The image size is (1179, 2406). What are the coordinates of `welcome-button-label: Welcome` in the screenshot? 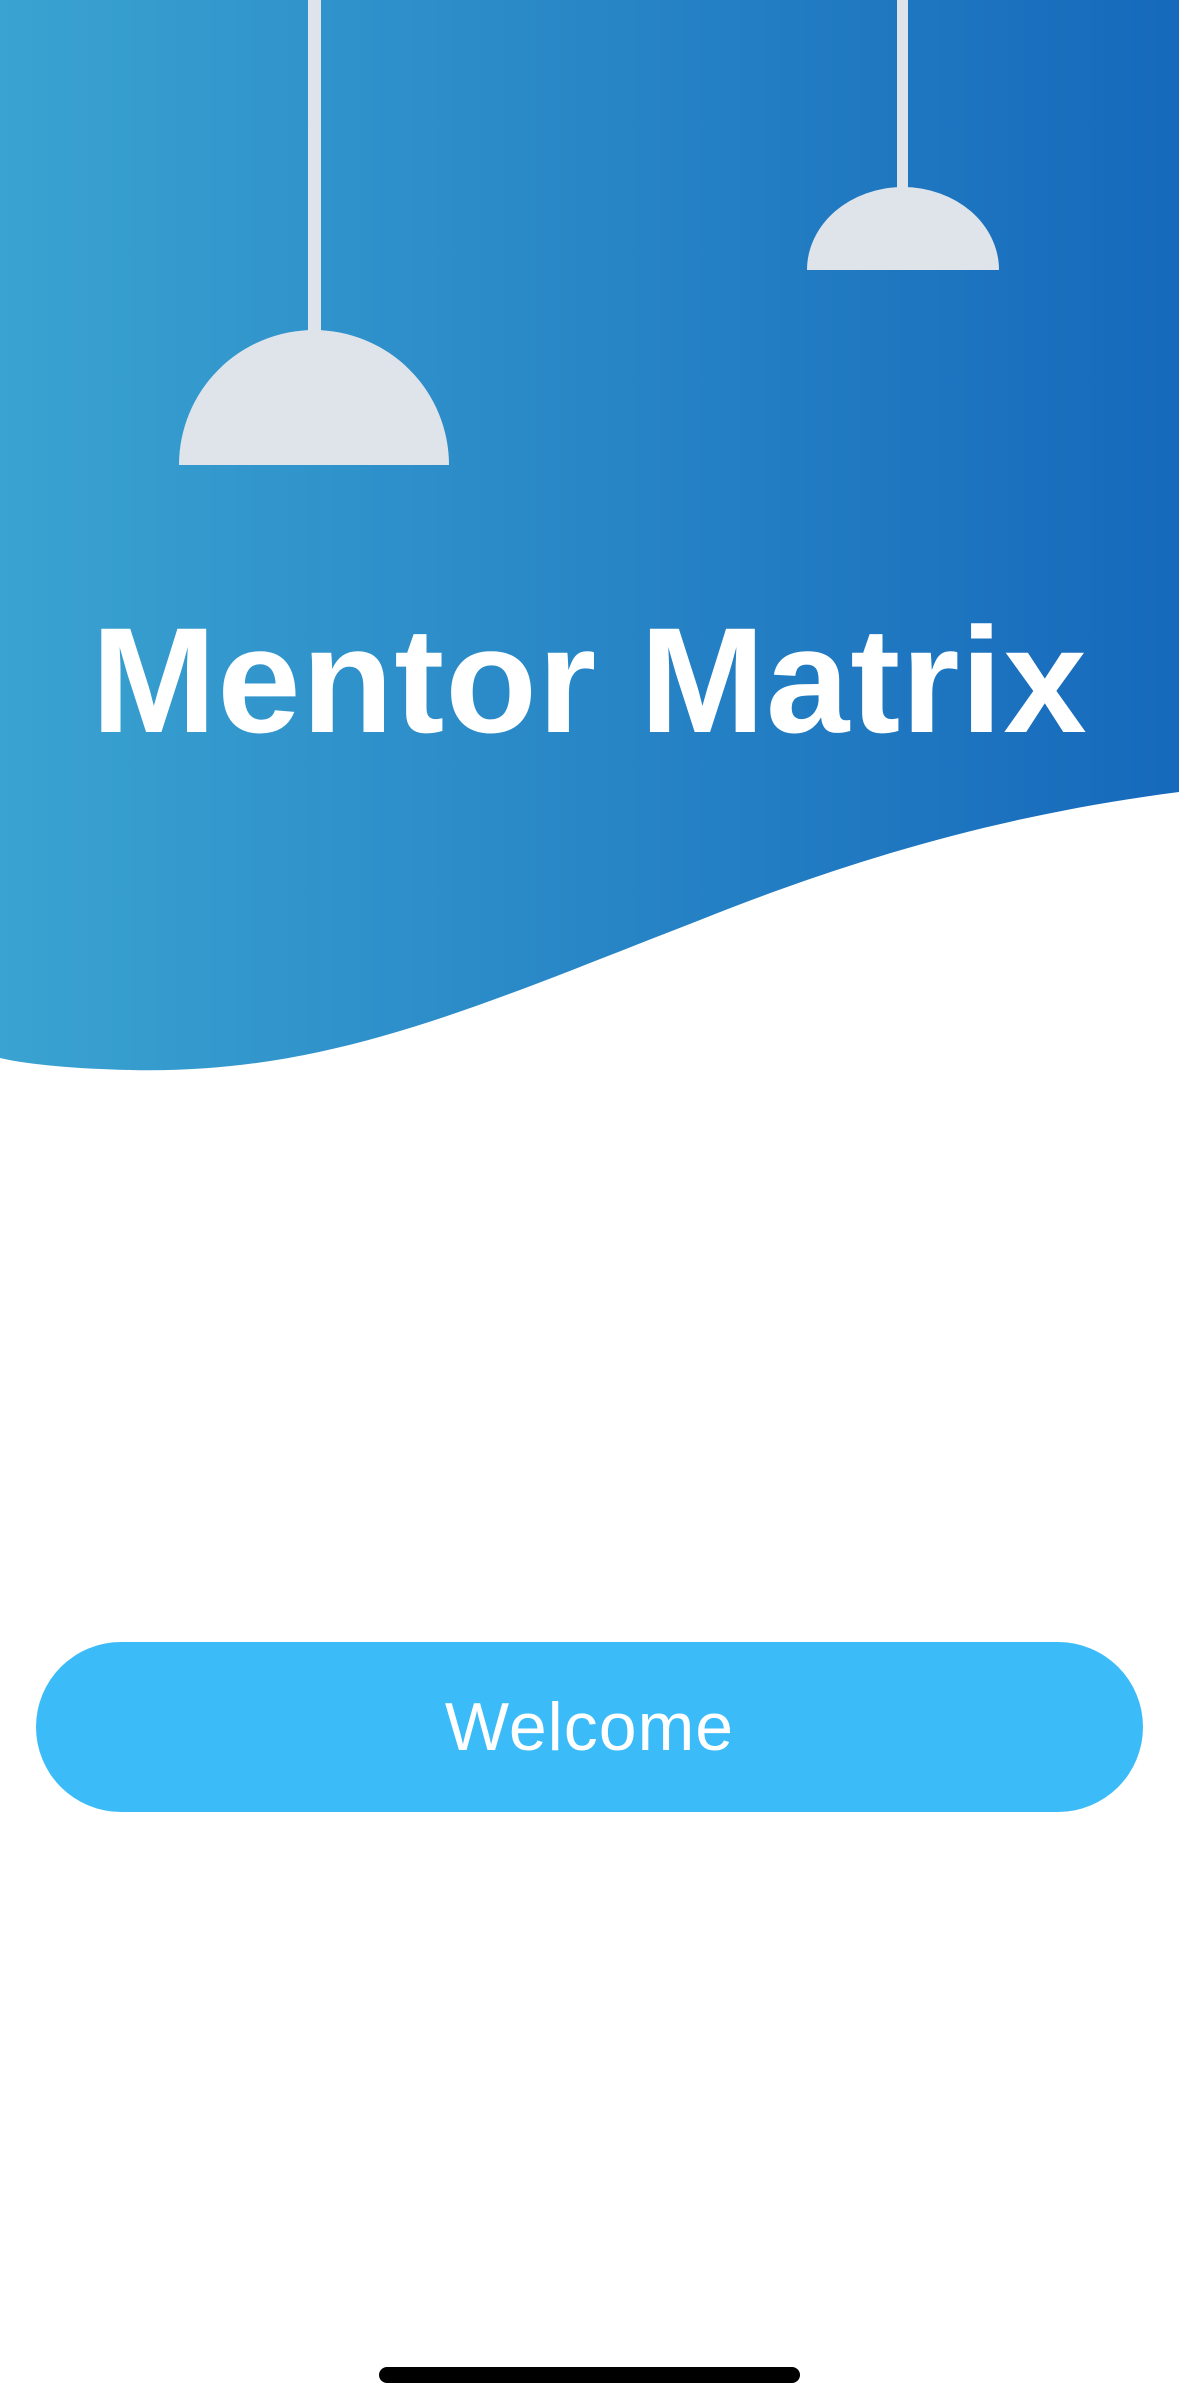 It's located at (589, 1727).